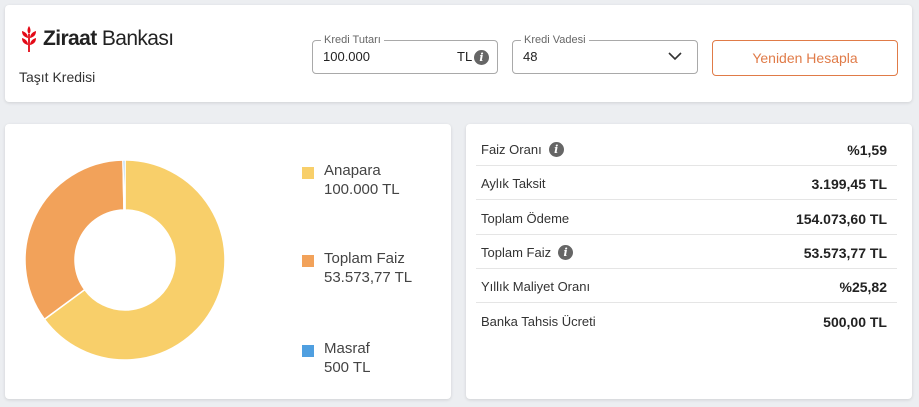  What do you see at coordinates (29, 39) in the screenshot?
I see `ziraat-wheat-icon` at bounding box center [29, 39].